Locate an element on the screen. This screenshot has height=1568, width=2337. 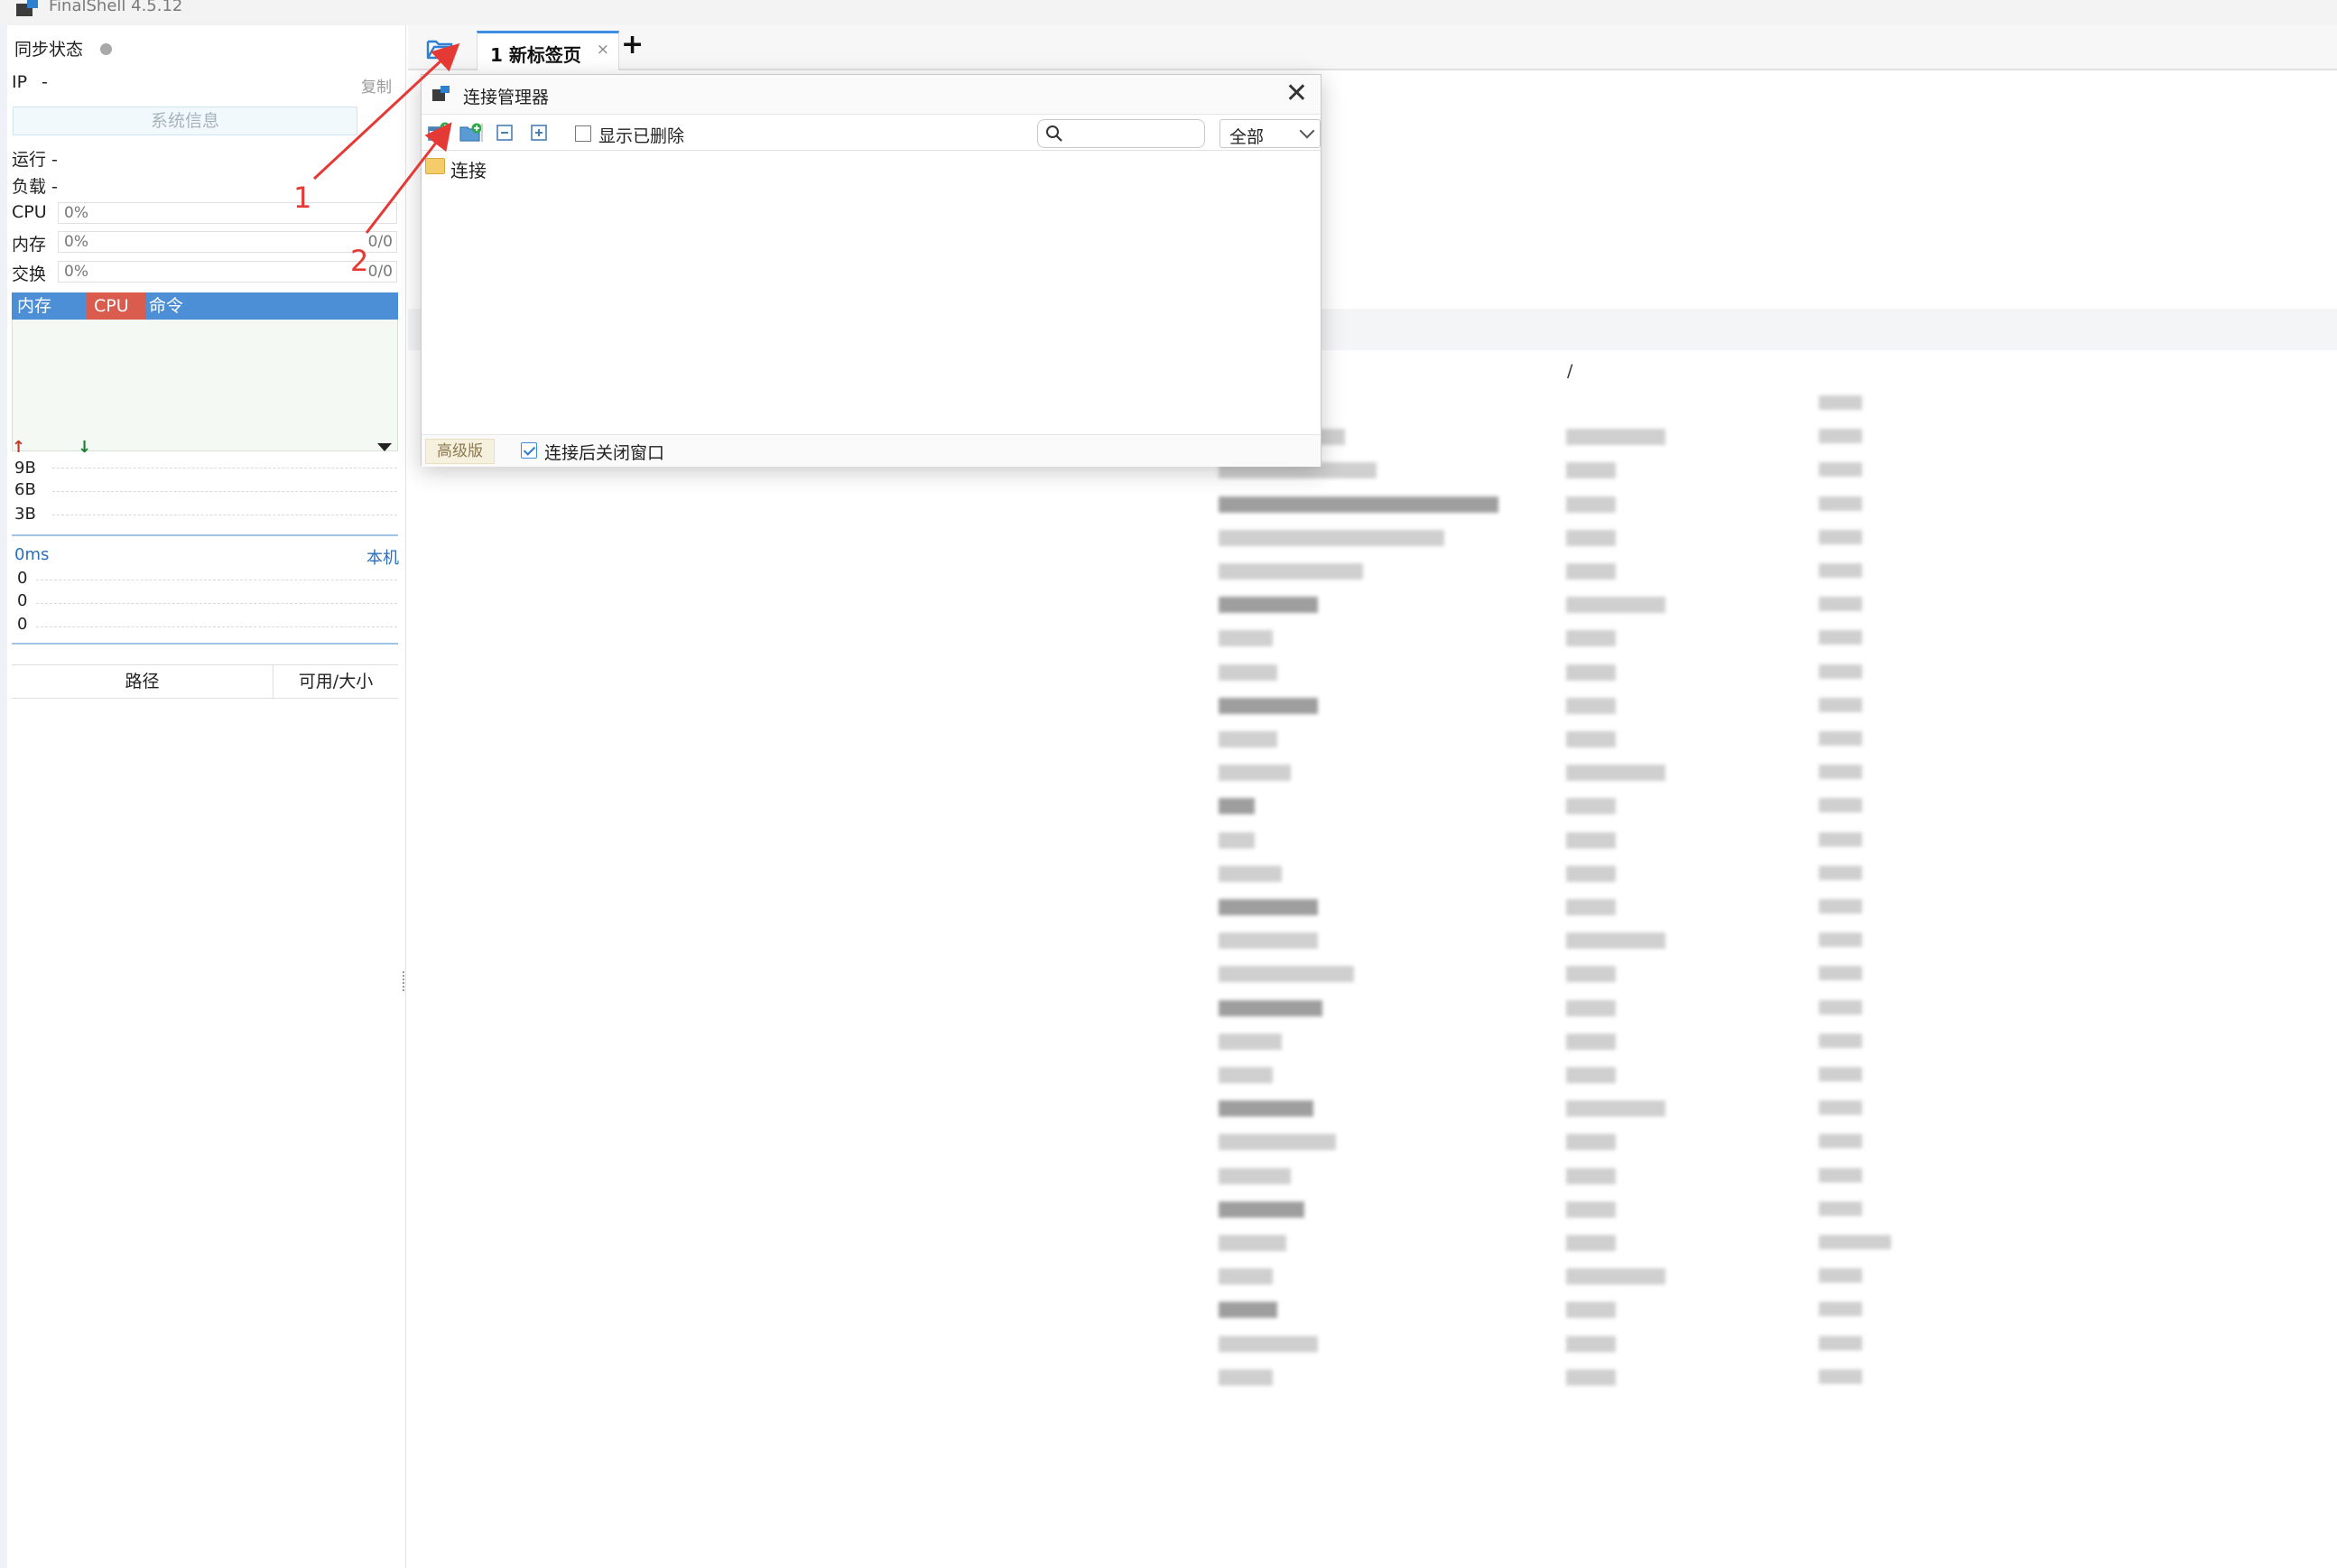
swap-usage-bar: 0% 0/0 is located at coordinates (228, 272).